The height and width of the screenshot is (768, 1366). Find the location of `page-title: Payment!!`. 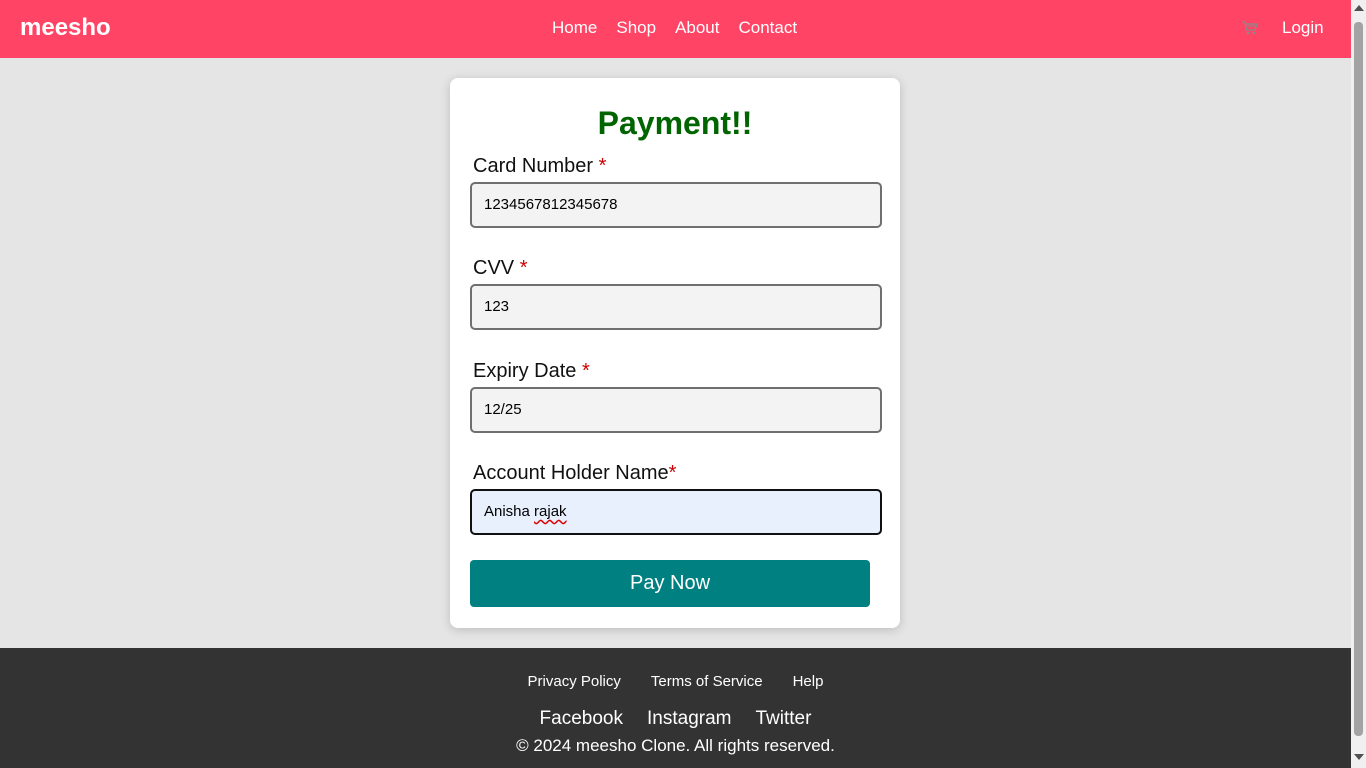

page-title: Payment!! is located at coordinates (675, 123).